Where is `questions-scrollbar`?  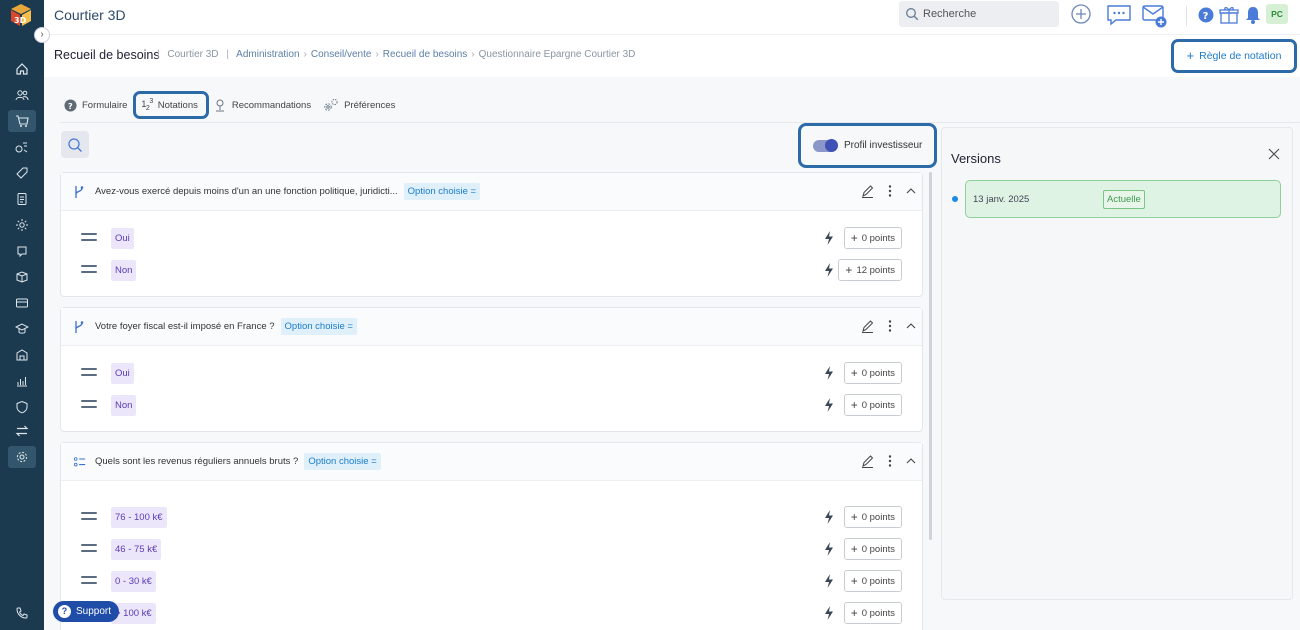
questions-scrollbar is located at coordinates (930, 356).